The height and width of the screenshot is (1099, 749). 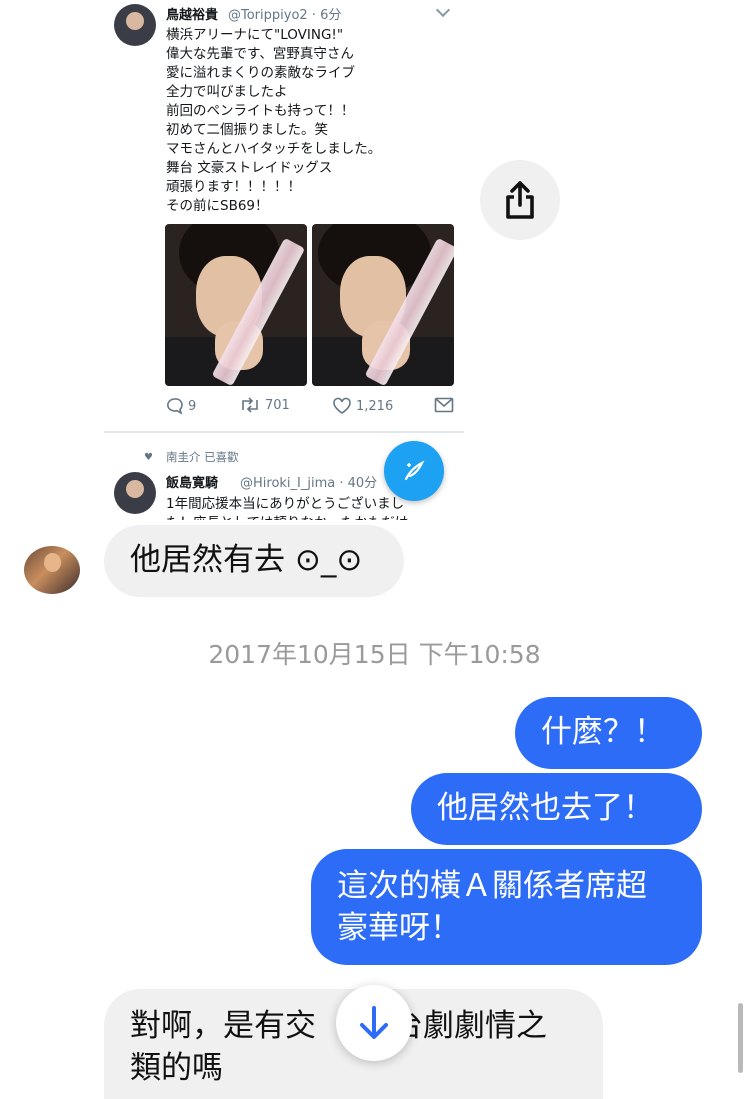 I want to click on message-text: 他居然有去 ⊙_⊙, so click(x=246, y=560).